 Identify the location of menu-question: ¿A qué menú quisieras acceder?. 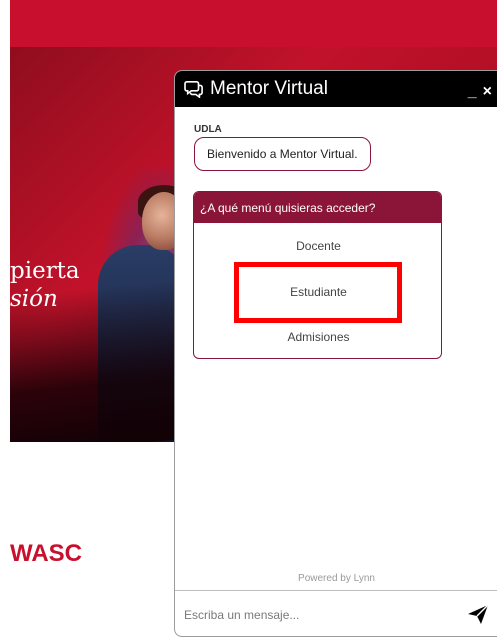
(317, 207).